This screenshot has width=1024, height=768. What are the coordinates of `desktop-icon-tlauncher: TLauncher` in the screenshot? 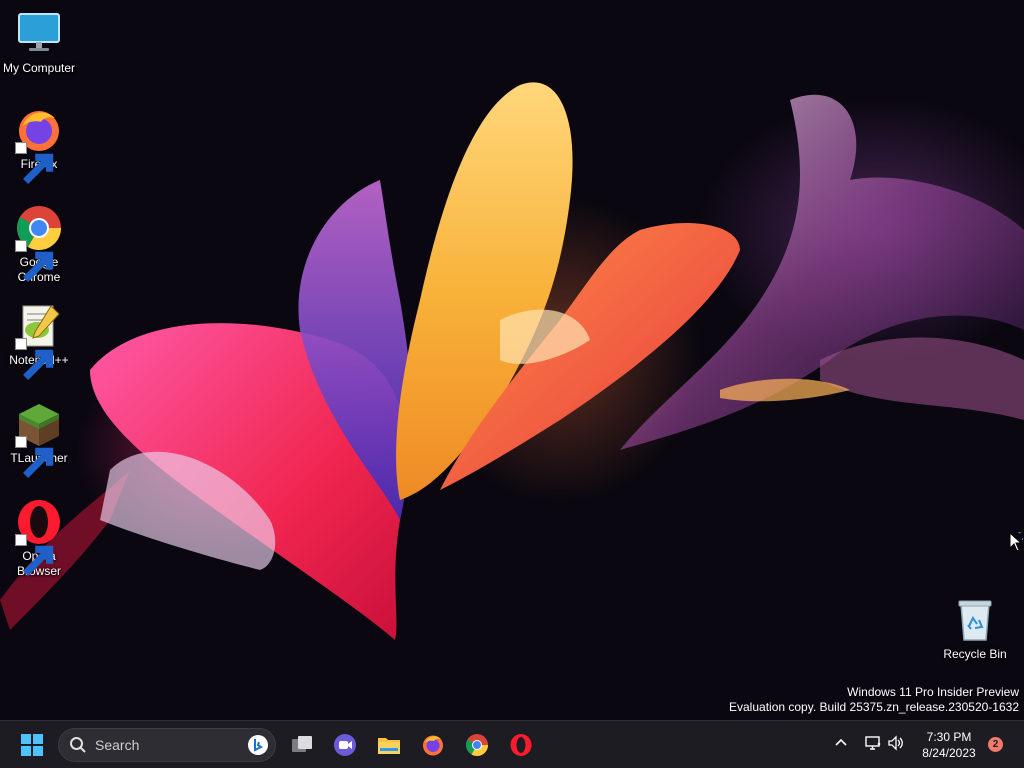 It's located at (39, 439).